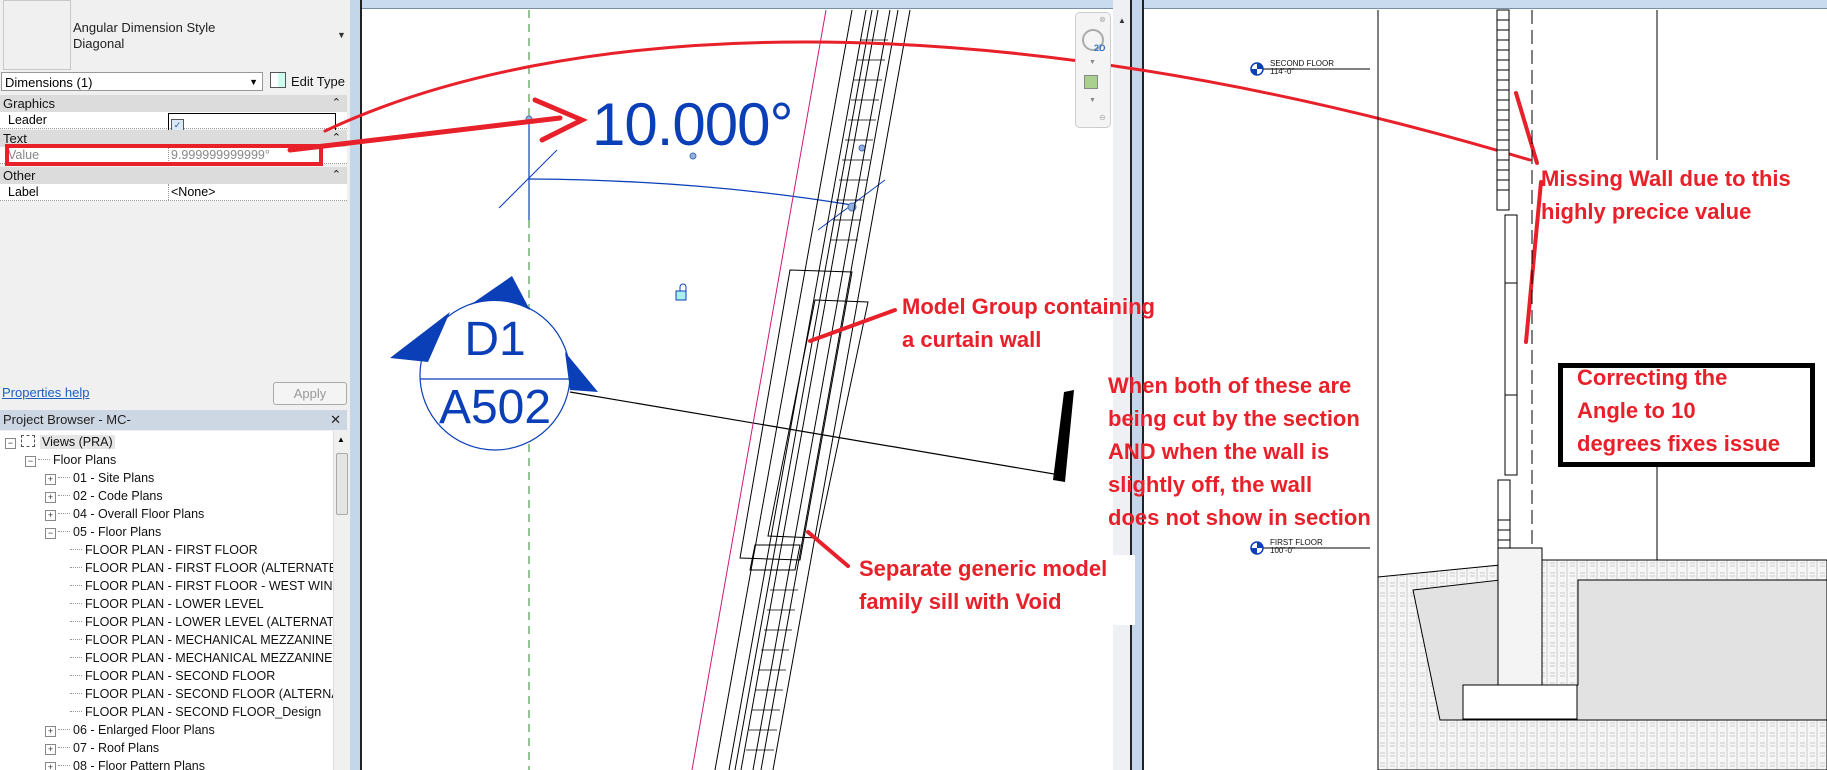 The width and height of the screenshot is (1827, 770). Describe the element at coordinates (690, 192) in the screenshot. I see `dimension-arc` at that location.